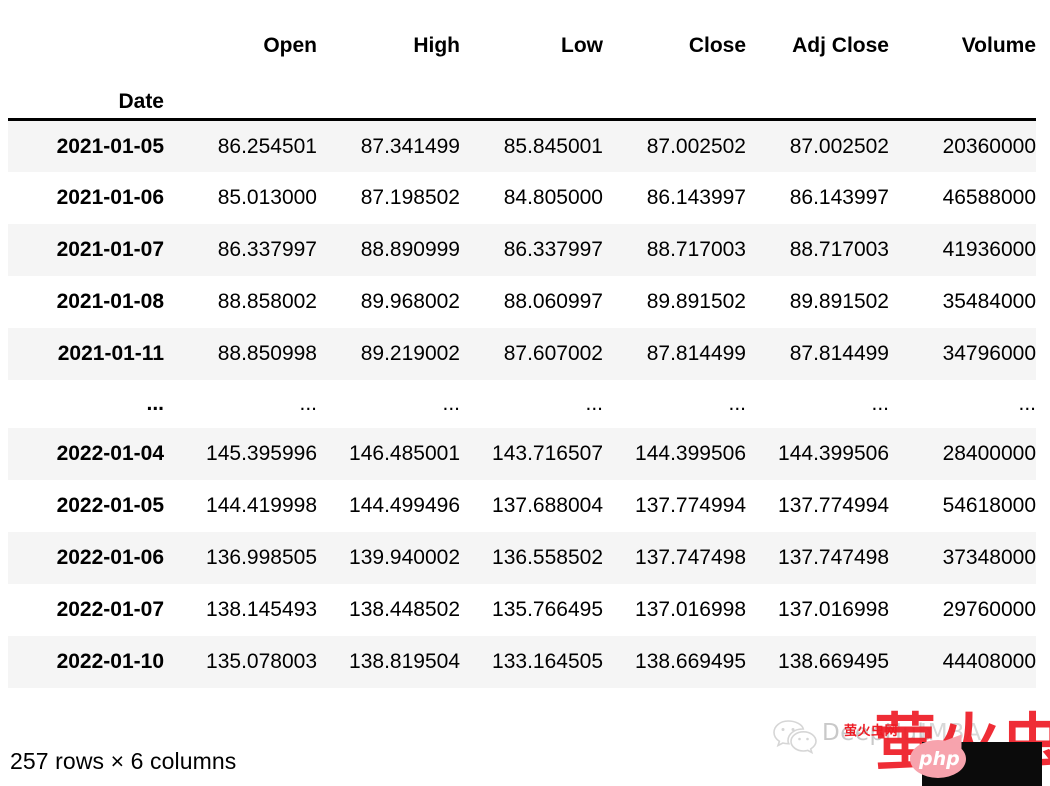  I want to click on cell-volume: 44408000, so click(989, 661).